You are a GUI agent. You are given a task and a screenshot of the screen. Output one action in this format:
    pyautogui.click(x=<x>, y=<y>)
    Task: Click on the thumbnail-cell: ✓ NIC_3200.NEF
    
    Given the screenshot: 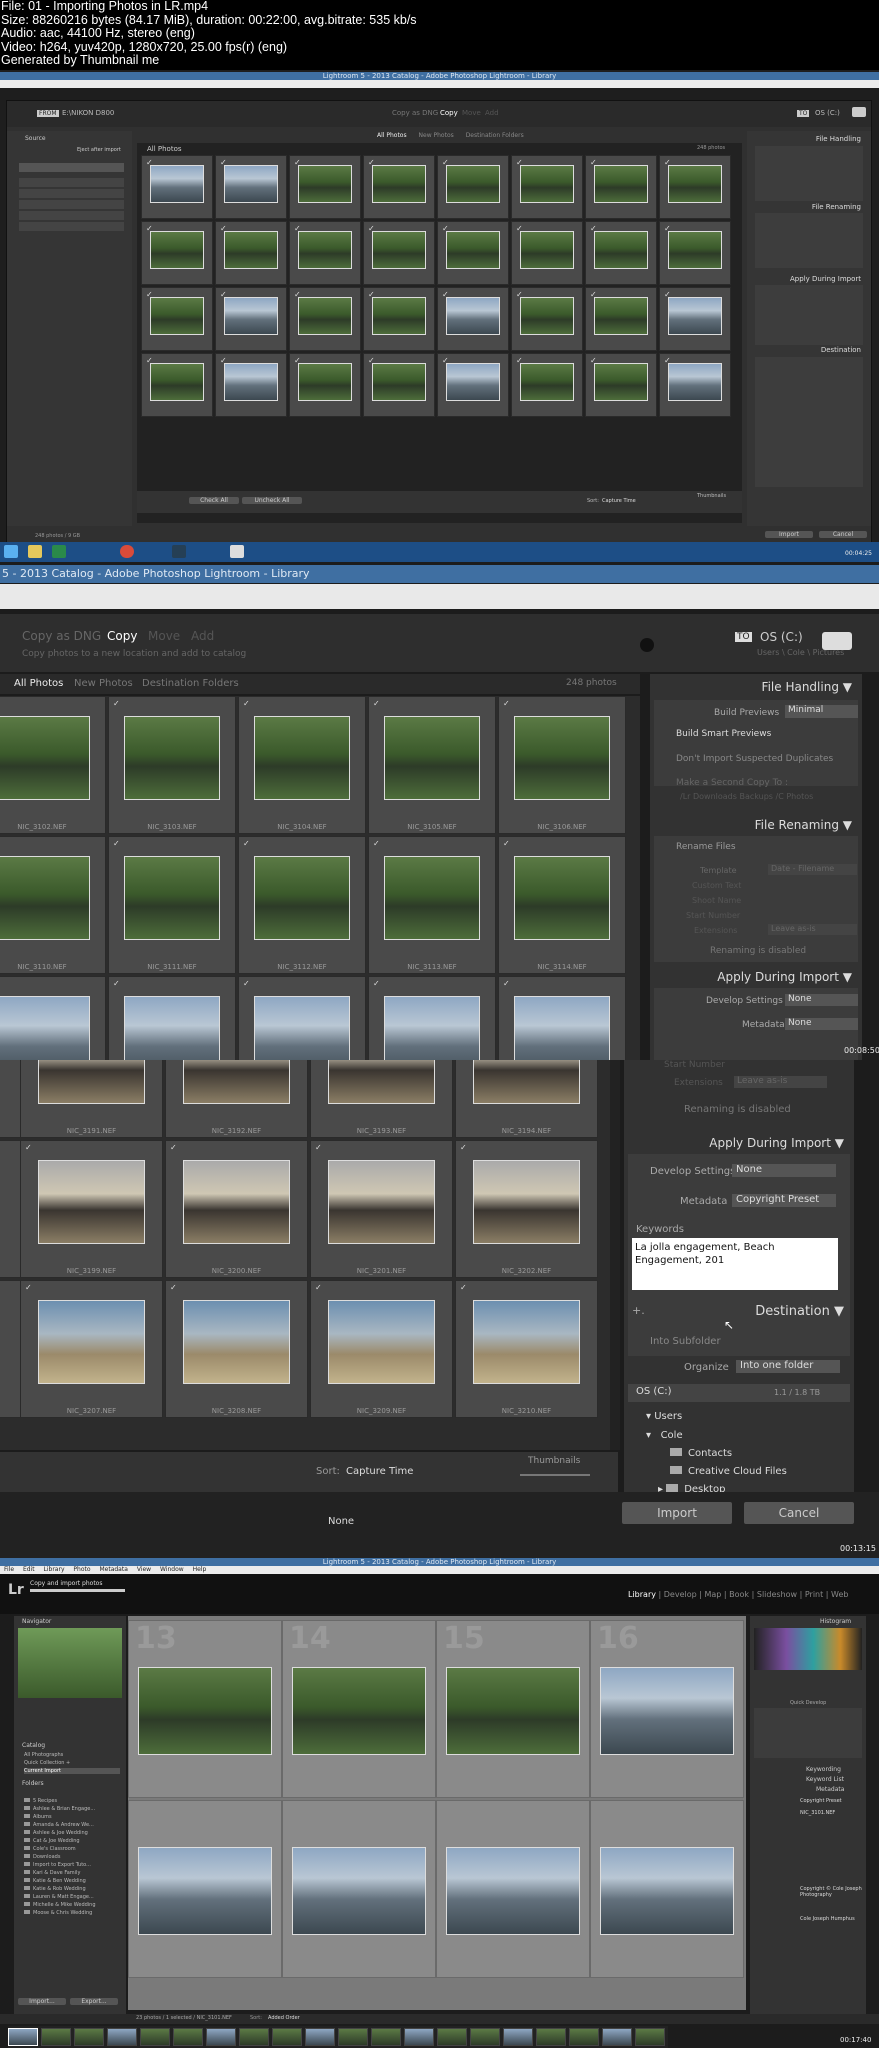 What is the action you would take?
    pyautogui.click(x=236, y=1209)
    